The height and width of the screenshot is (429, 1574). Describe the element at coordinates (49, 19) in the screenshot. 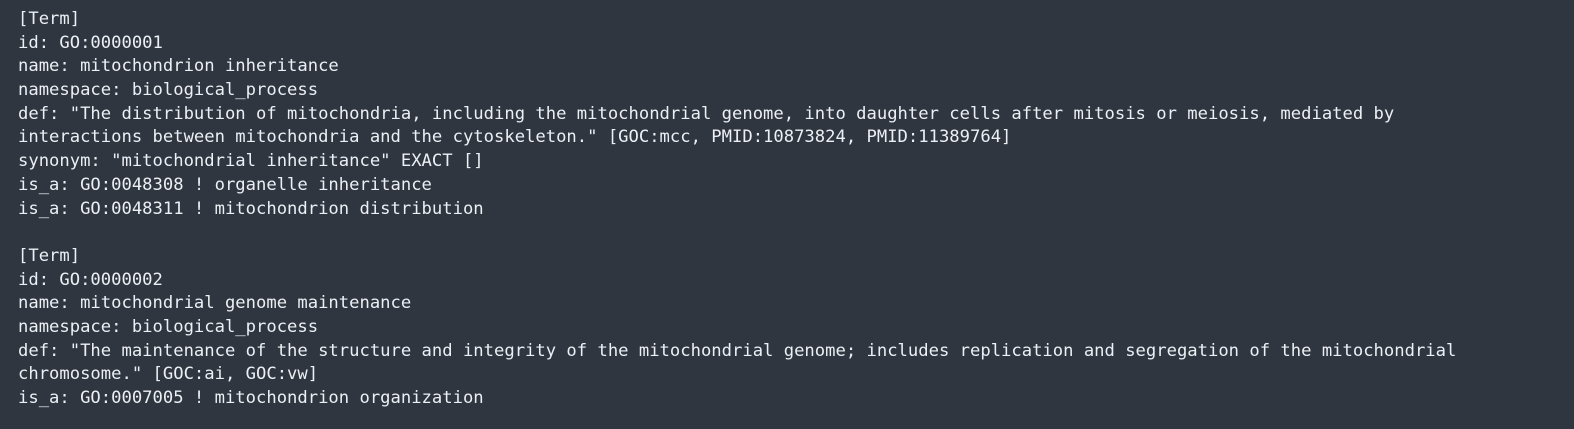

I see `term-1-header: [Term]` at that location.